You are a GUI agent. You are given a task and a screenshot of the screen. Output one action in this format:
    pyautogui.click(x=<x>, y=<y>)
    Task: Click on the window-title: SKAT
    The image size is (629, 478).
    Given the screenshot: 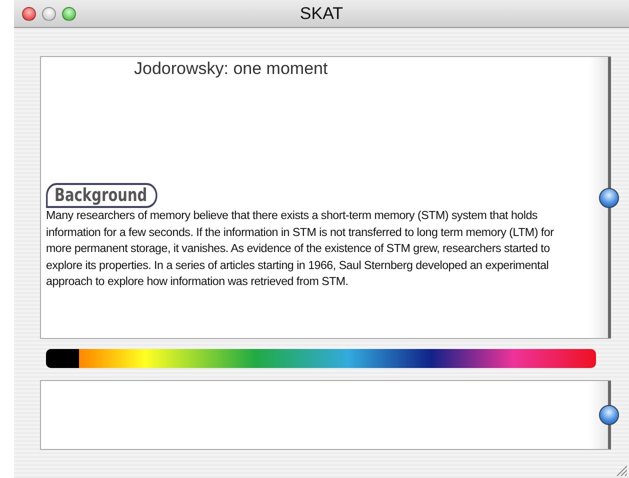 What is the action you would take?
    pyautogui.click(x=321, y=14)
    